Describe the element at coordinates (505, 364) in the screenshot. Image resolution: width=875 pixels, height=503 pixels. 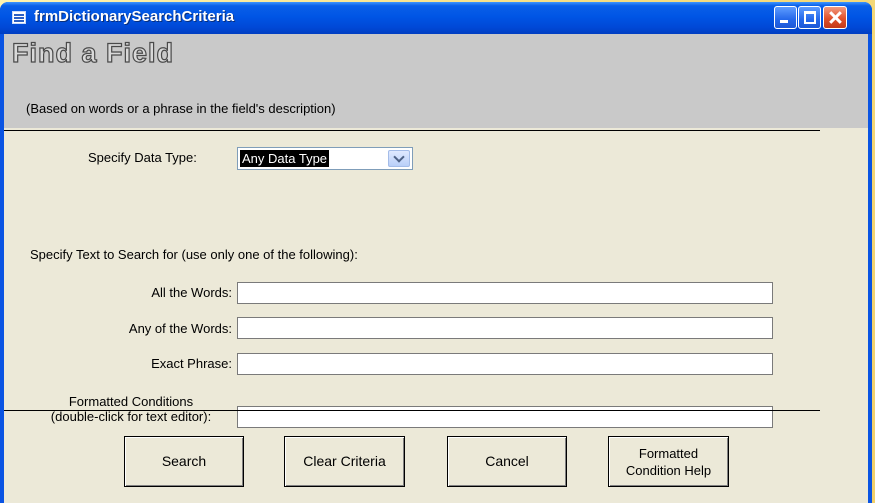
I see `exact-phrase-input` at that location.